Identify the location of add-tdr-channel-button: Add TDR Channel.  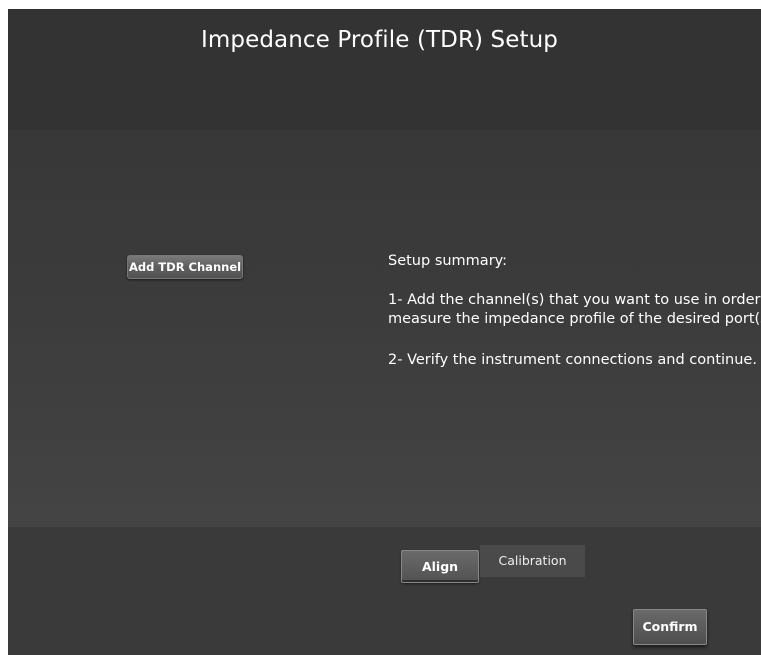
(185, 267).